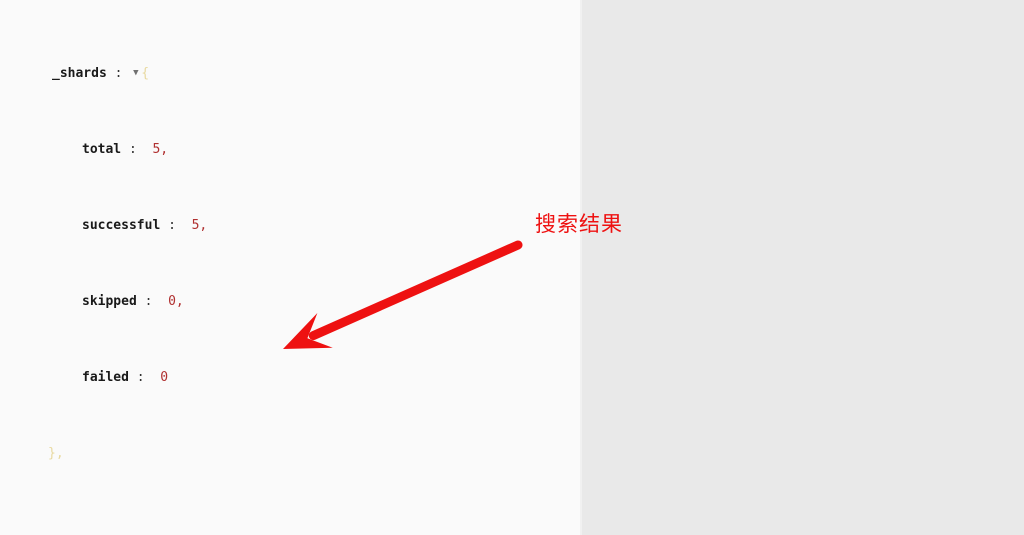 Image resolution: width=1024 pixels, height=535 pixels. Describe the element at coordinates (176, 301) in the screenshot. I see `value-skipped: 0,` at that location.